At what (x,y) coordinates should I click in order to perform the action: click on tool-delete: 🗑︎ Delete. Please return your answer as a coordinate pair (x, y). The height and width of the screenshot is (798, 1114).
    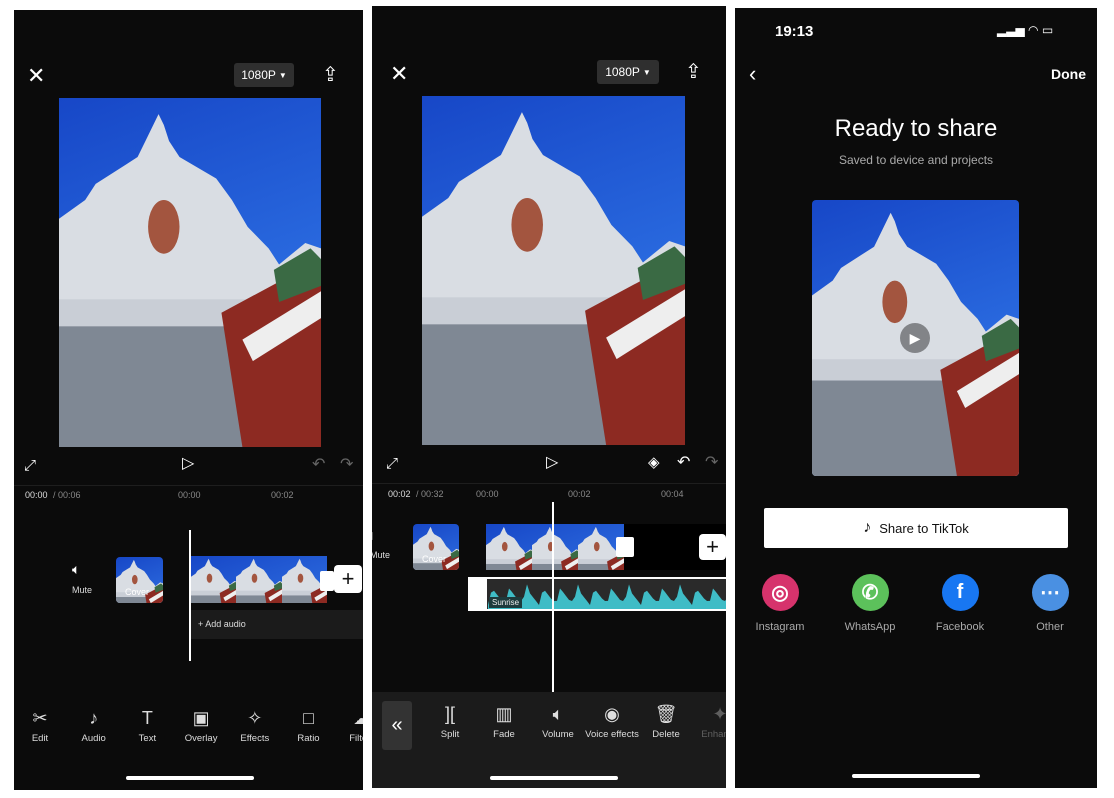
    Looking at the image, I should click on (666, 721).